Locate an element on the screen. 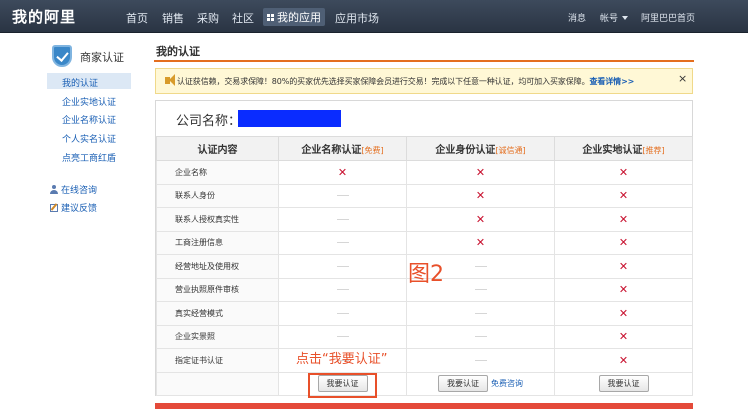 The width and height of the screenshot is (748, 409). table-row: 指定证书认证 ✕ is located at coordinates (424, 360).